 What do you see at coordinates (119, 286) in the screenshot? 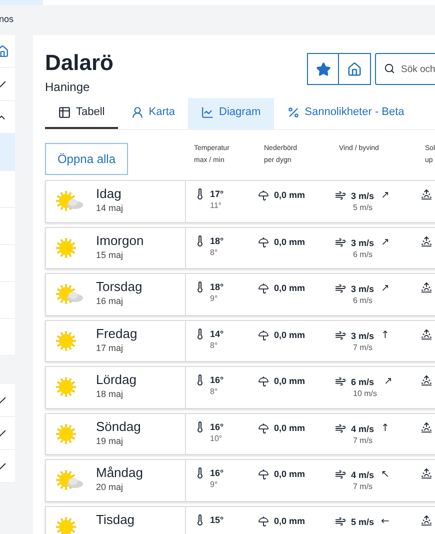
I see `day-name: Torsdag` at bounding box center [119, 286].